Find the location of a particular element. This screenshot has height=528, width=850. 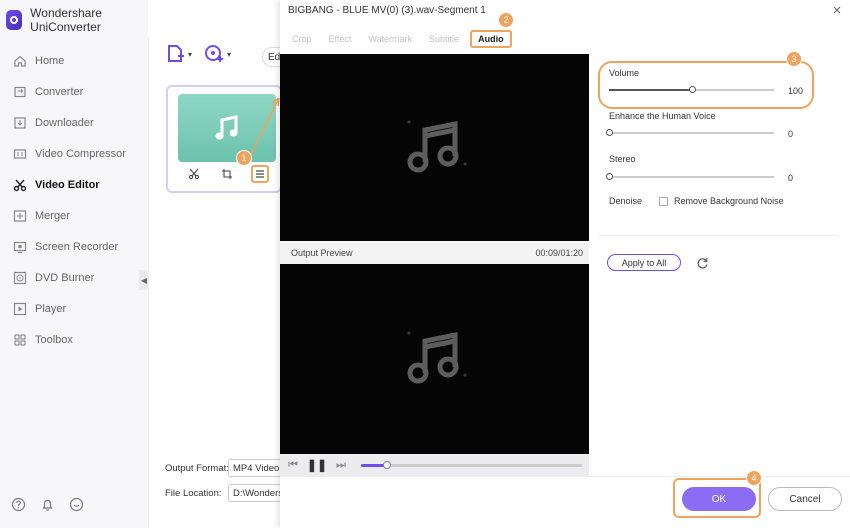

sidebar-item-home: Home is located at coordinates (74, 60).